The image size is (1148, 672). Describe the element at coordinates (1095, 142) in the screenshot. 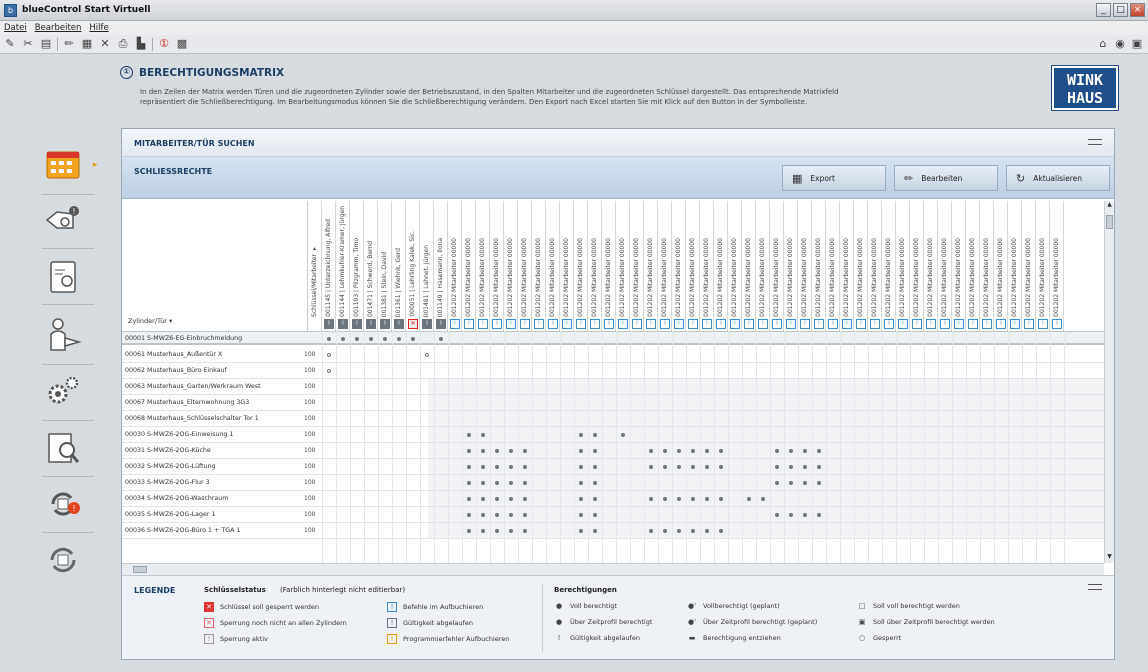

I see `collapse-icon` at that location.